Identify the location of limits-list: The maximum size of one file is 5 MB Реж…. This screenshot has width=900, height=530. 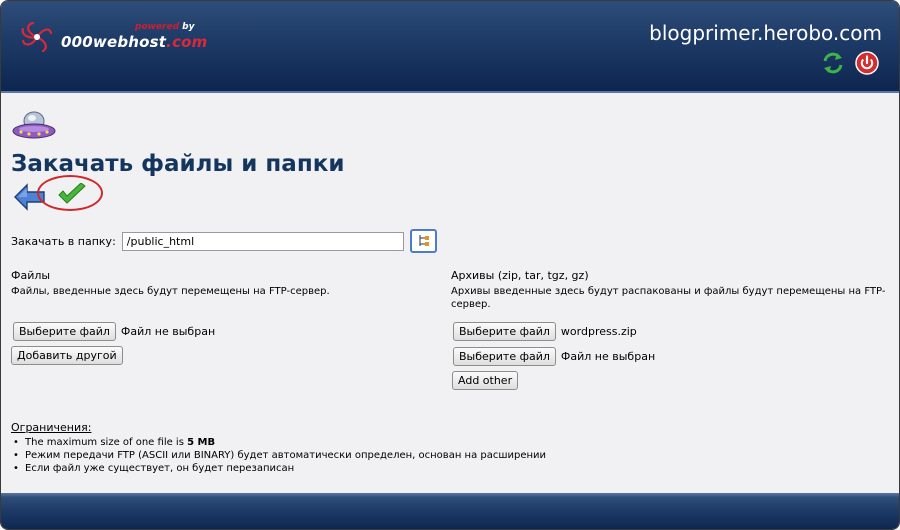
(278, 455).